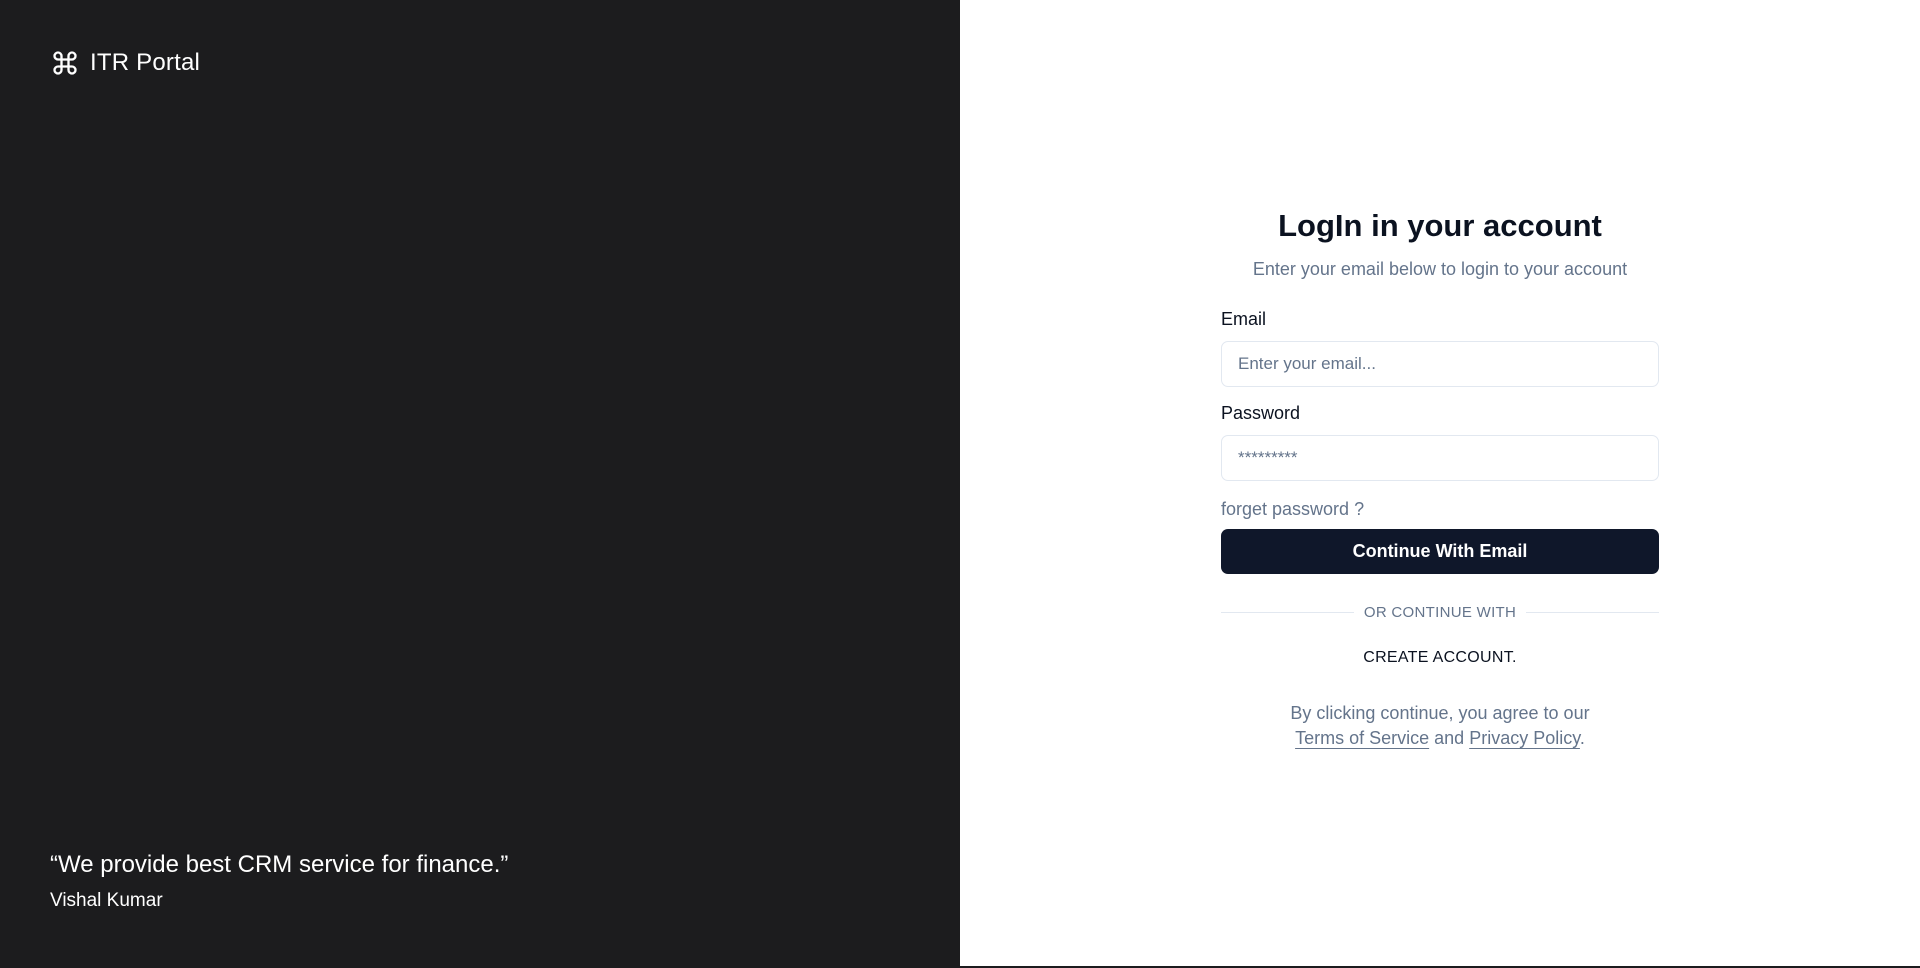 The width and height of the screenshot is (1920, 968). Describe the element at coordinates (1440, 551) in the screenshot. I see `continue-with-email-button: Continue With Email` at that location.